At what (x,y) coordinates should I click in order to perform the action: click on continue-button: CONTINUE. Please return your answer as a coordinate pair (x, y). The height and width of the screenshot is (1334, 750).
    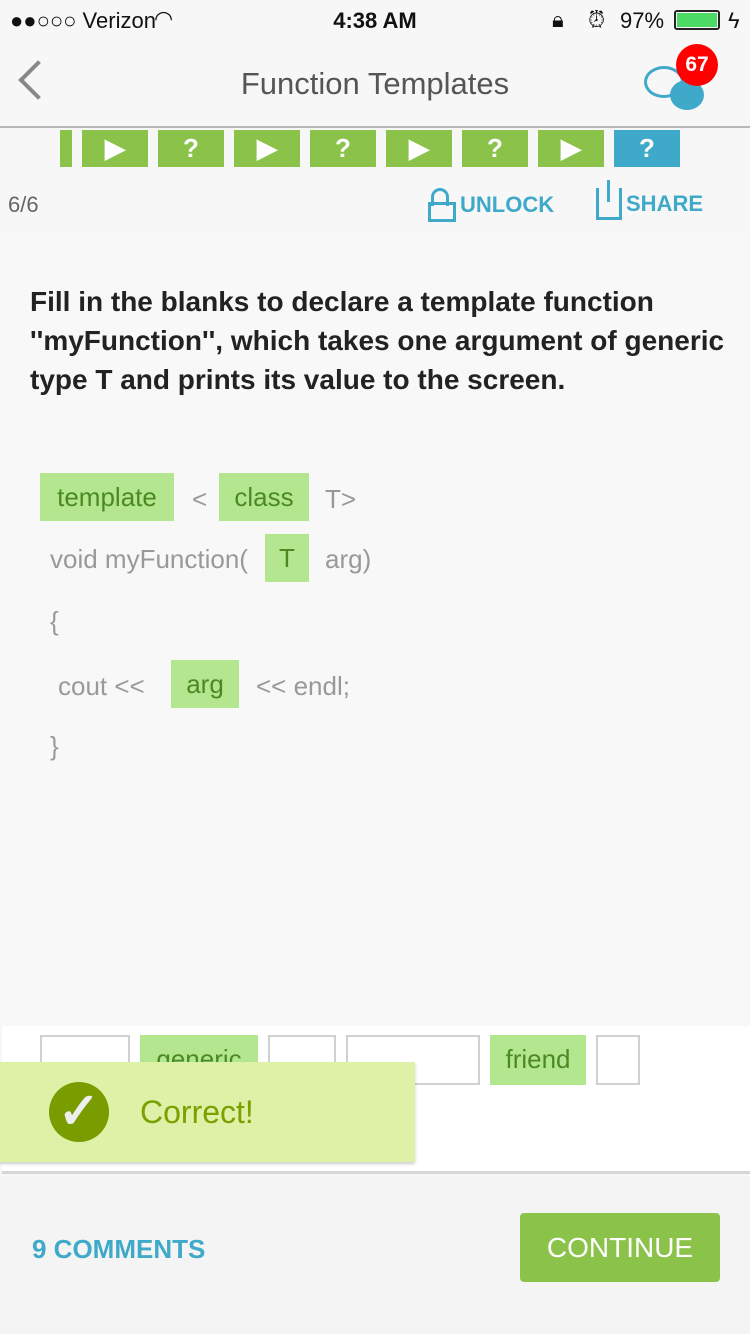
    Looking at the image, I should click on (620, 1247).